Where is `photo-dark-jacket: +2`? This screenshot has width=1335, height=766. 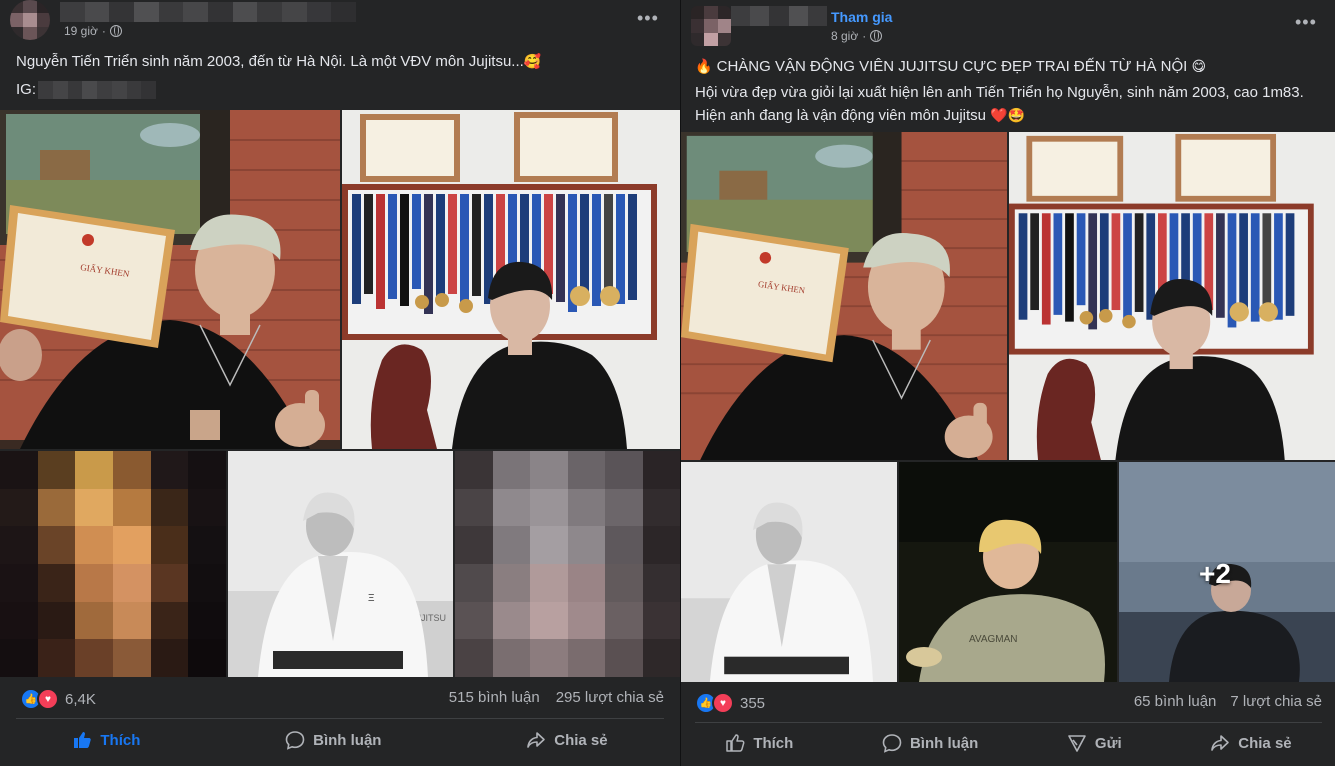 photo-dark-jacket: +2 is located at coordinates (1227, 572).